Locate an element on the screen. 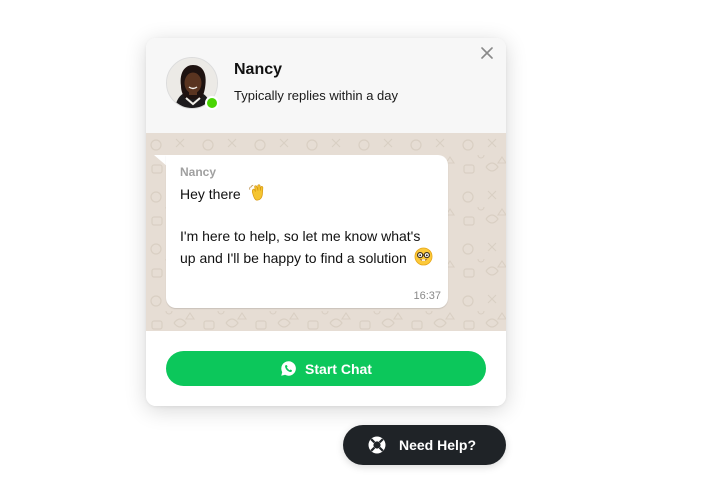 This screenshot has width=720, height=500. start-chat-label: Start Chat is located at coordinates (338, 368).